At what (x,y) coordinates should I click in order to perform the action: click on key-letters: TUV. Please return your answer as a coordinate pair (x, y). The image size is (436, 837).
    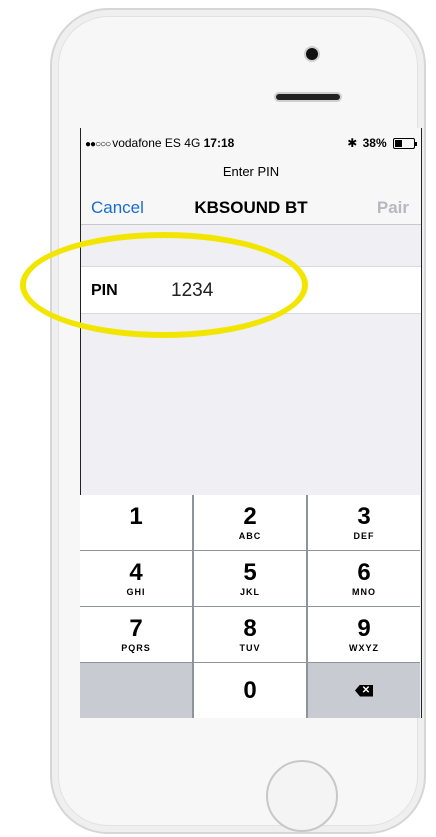
    Looking at the image, I should click on (250, 647).